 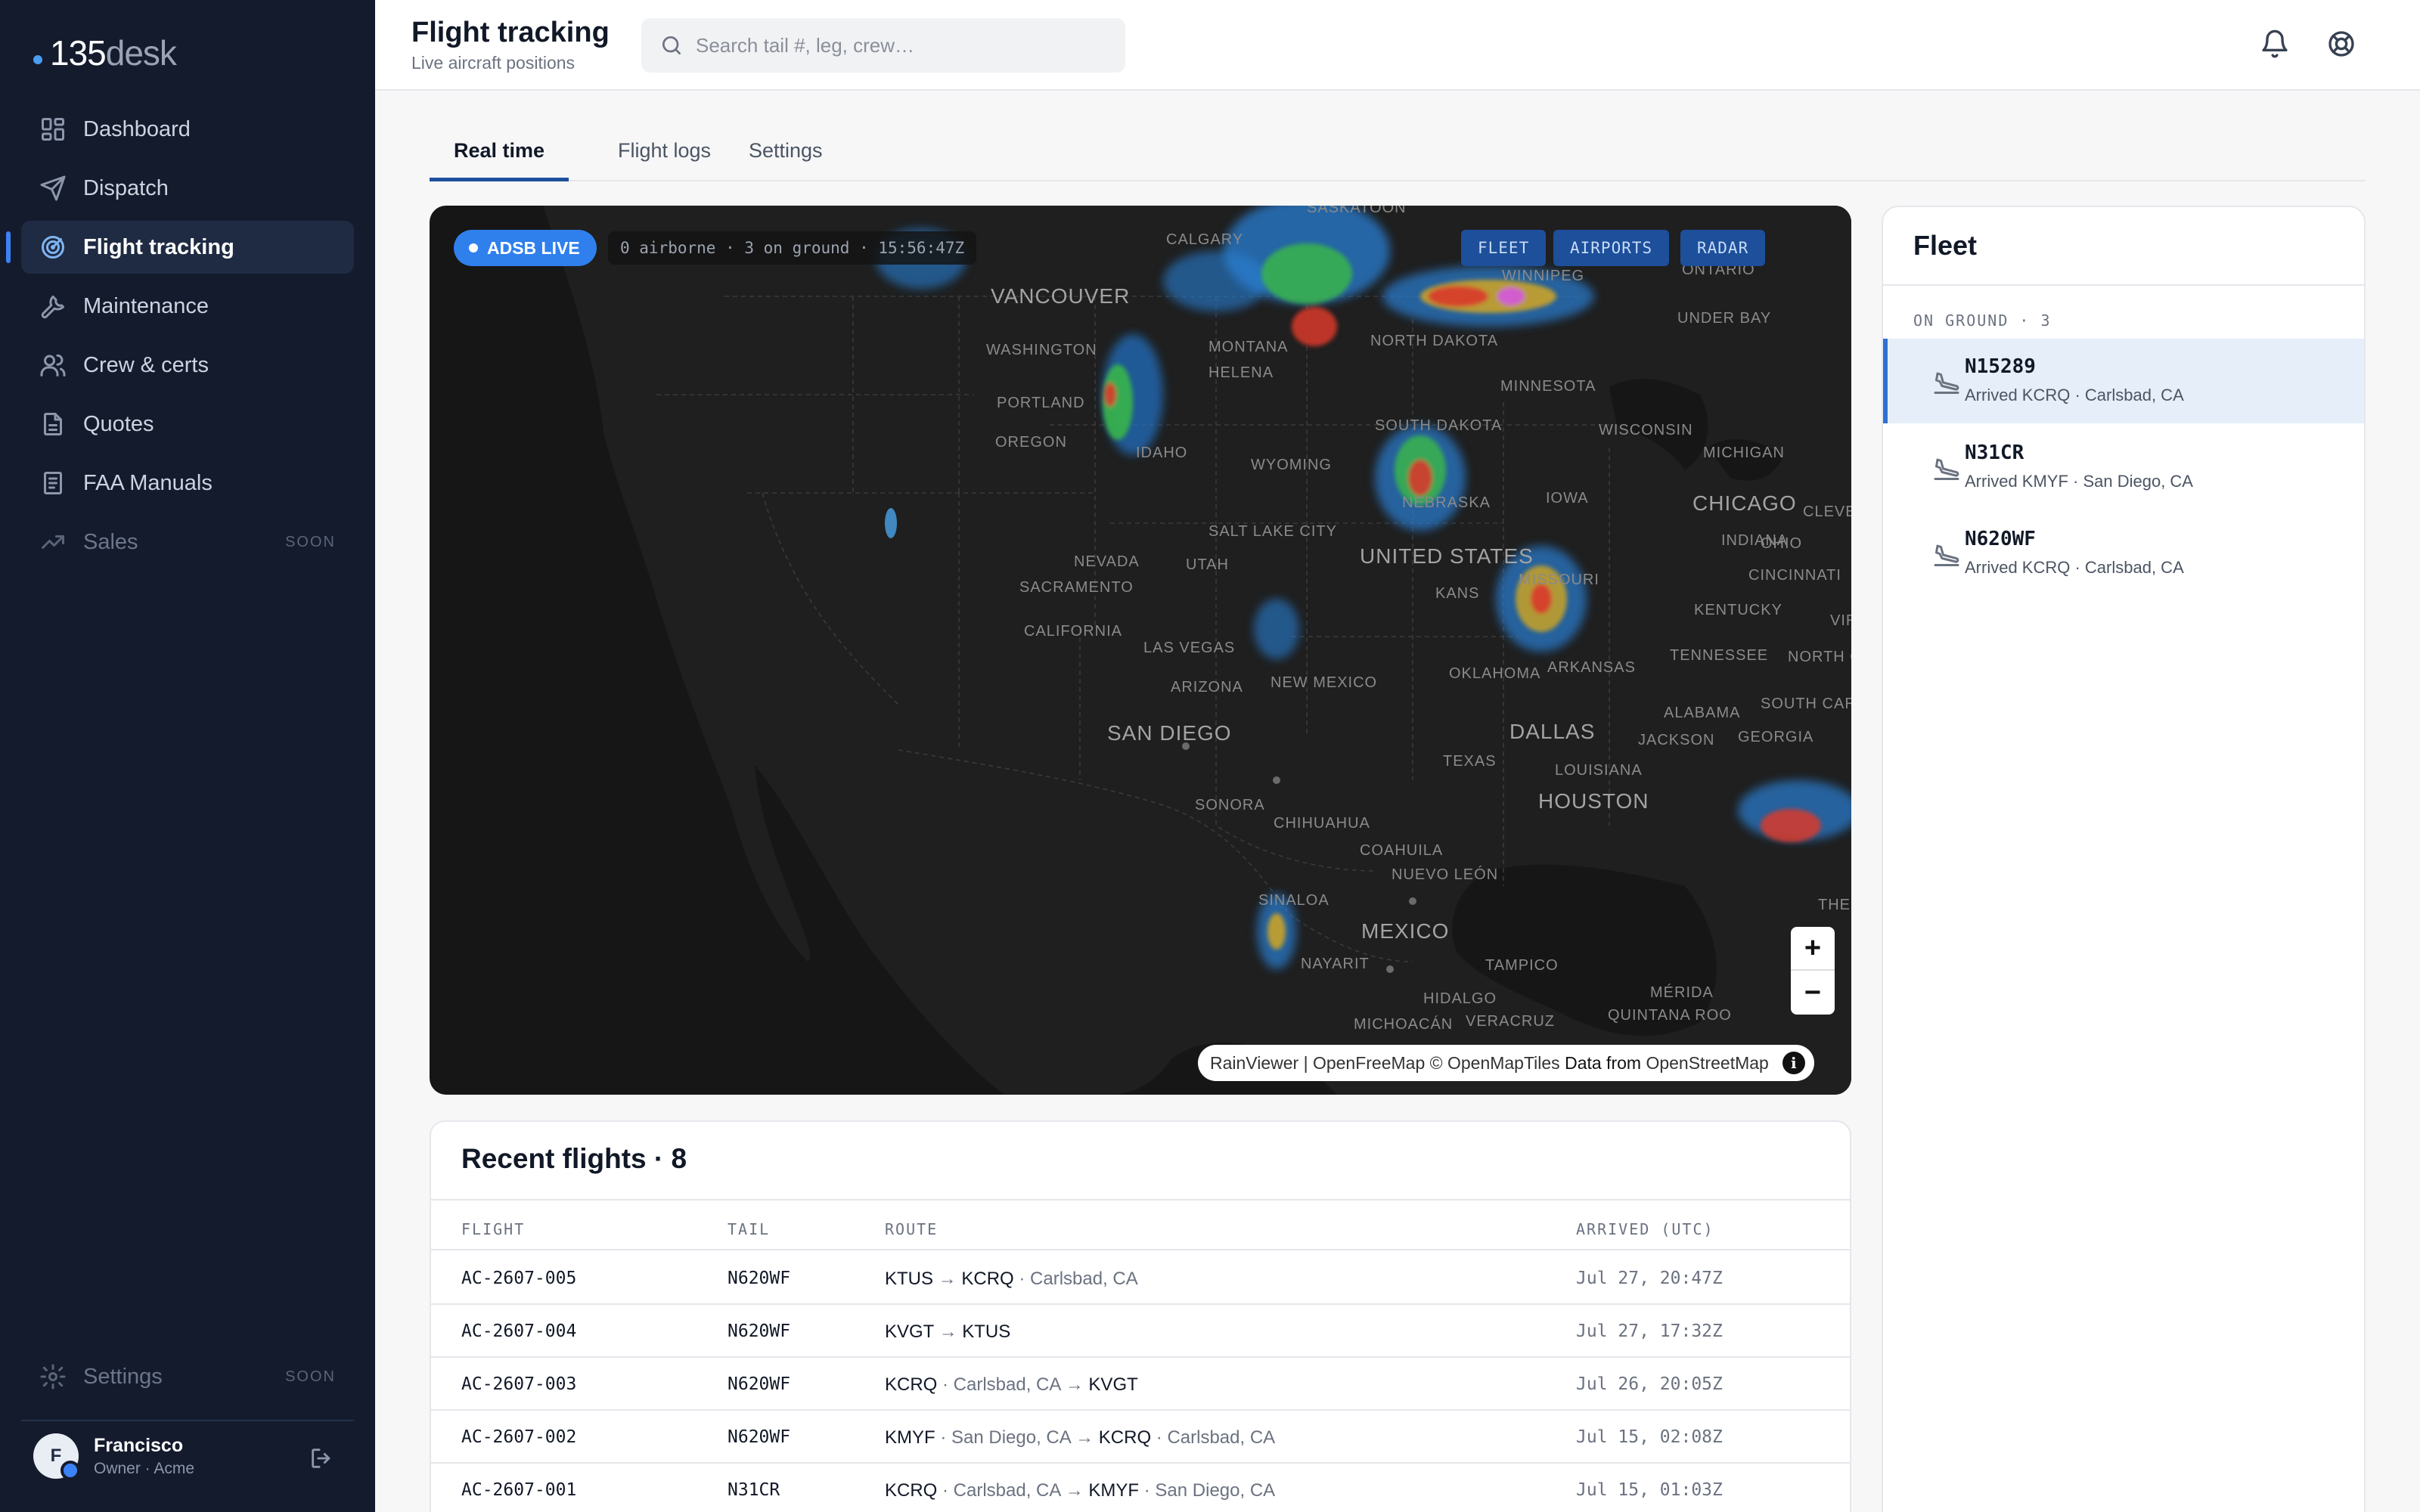 What do you see at coordinates (1994, 453) in the screenshot?
I see `fleet-tail: N31CR` at bounding box center [1994, 453].